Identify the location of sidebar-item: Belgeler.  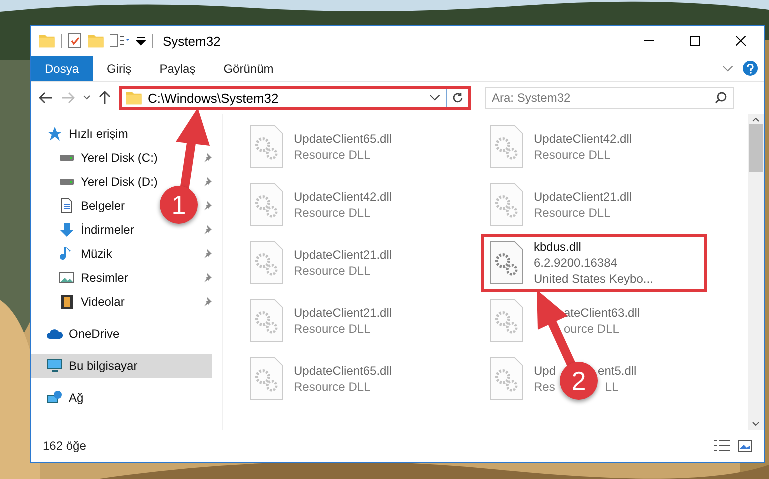
(80, 206).